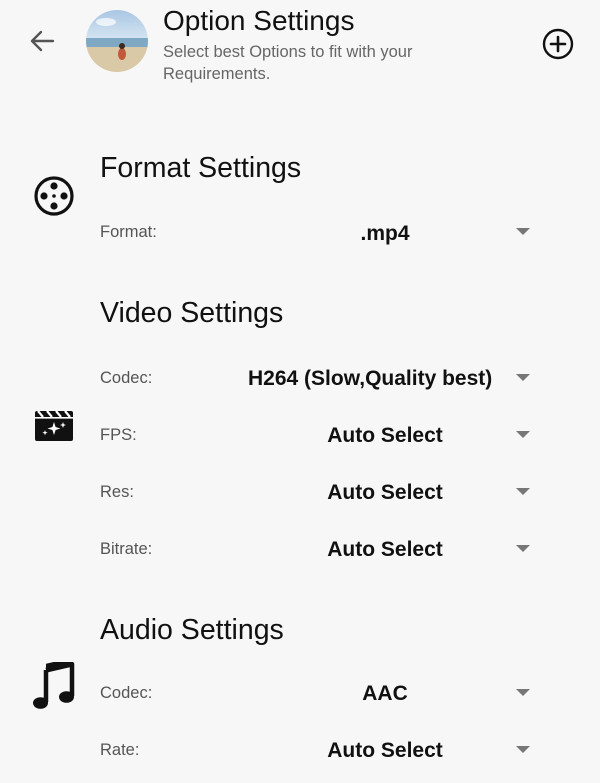 Image resolution: width=600 pixels, height=783 pixels. I want to click on bitrate-value: Auto Select, so click(385, 549).